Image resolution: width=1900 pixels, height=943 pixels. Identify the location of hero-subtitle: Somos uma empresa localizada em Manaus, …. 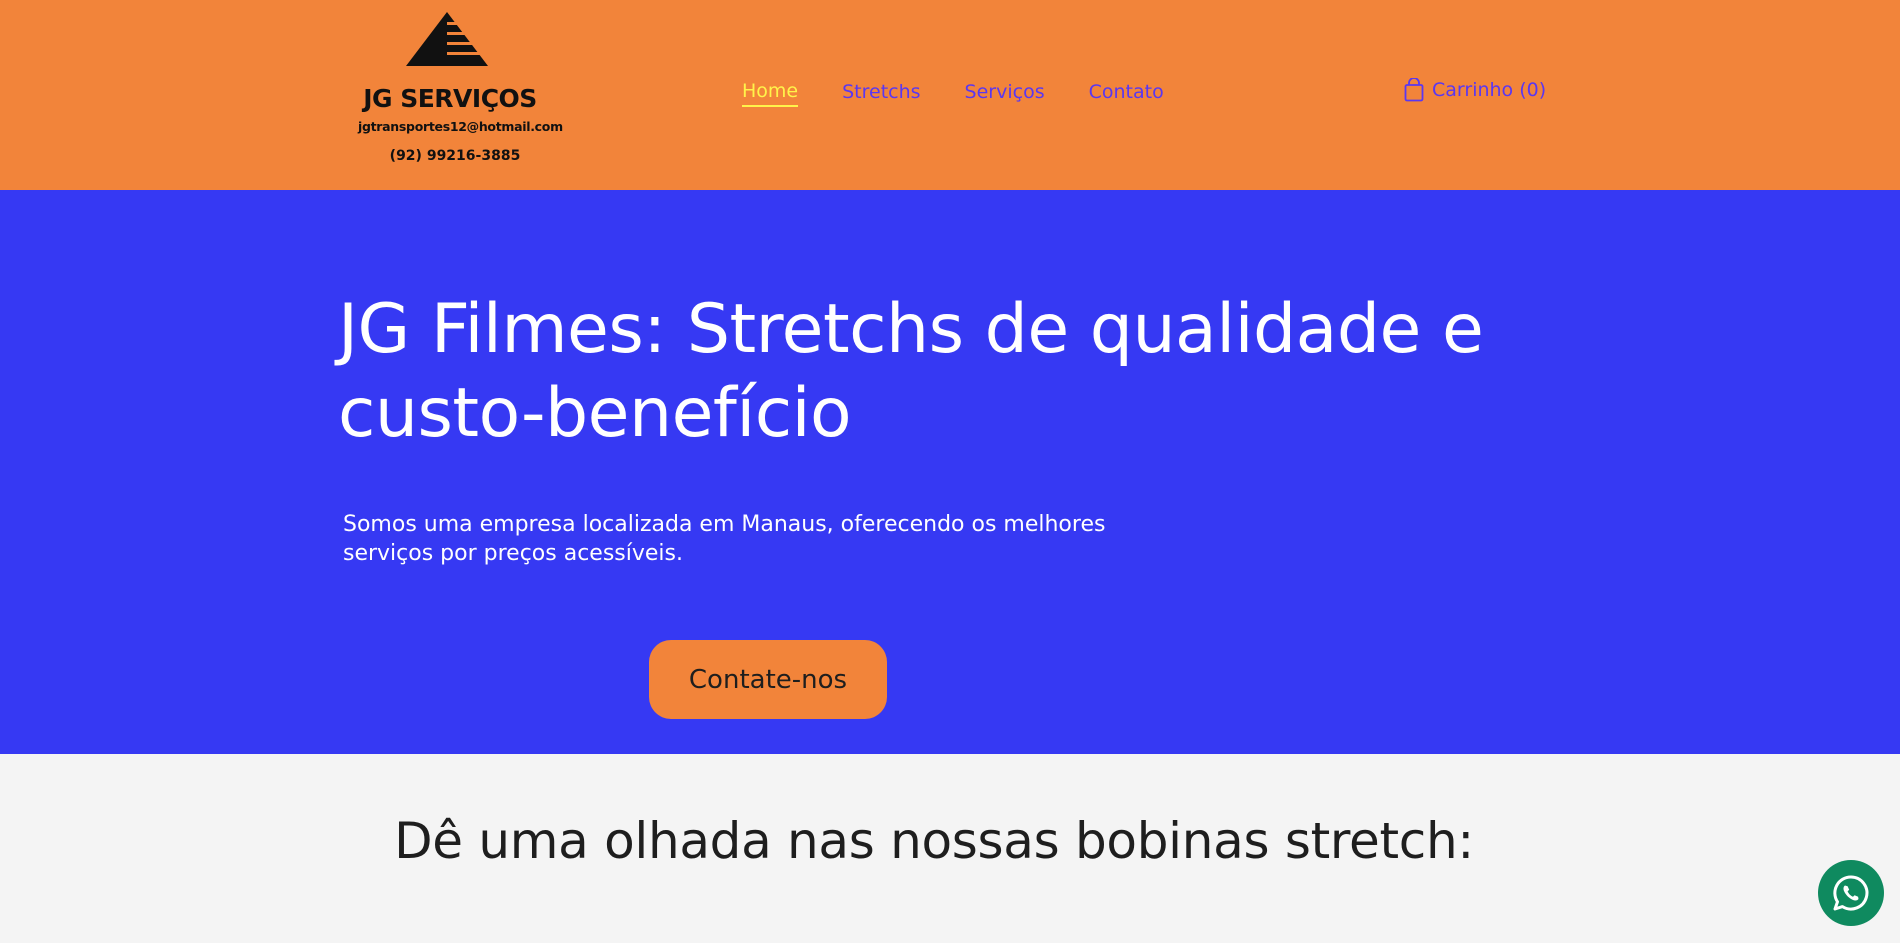
(724, 539).